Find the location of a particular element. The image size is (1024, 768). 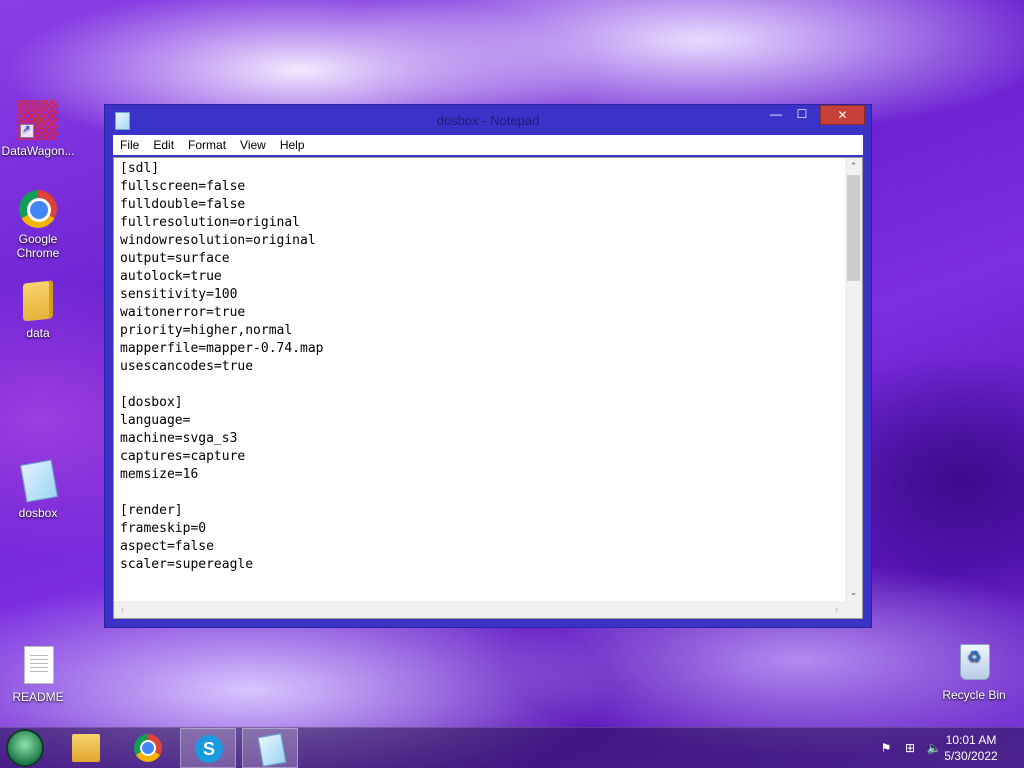

recycle-bin-icon is located at coordinates (974, 664).